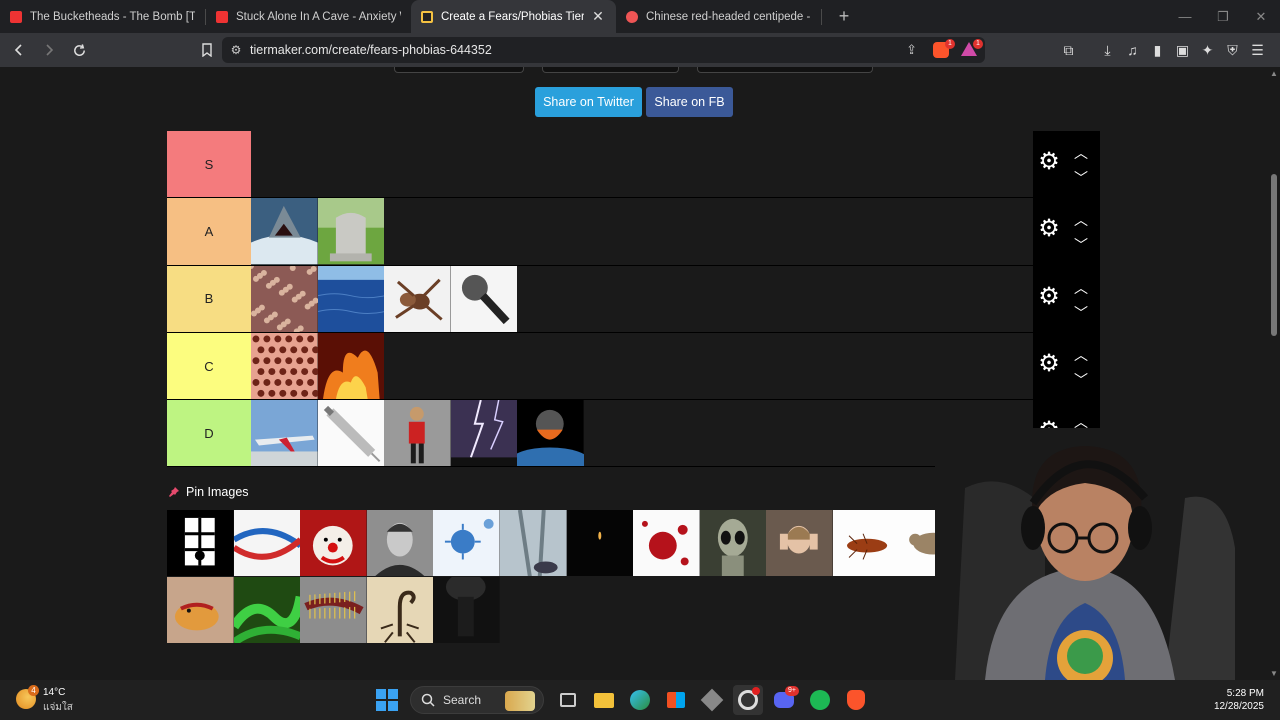 The width and height of the screenshot is (1280, 720). I want to click on system-clock: 5:28 PM 12/28/2025, so click(1239, 700).